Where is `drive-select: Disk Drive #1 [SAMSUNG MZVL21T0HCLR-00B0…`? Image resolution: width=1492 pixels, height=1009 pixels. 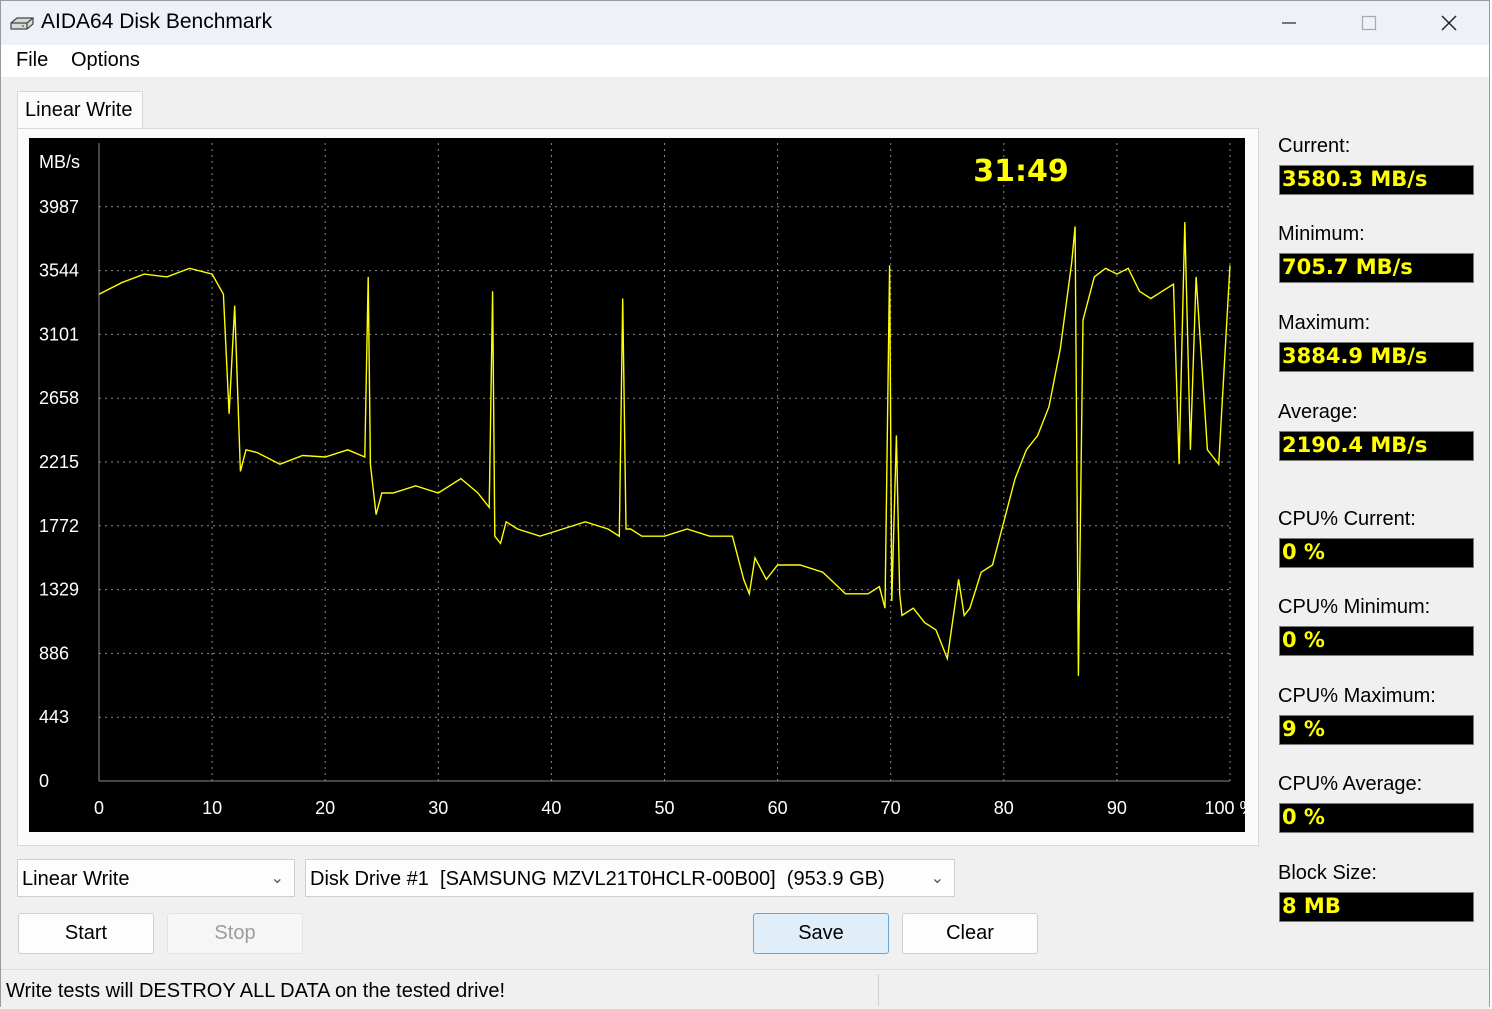 drive-select: Disk Drive #1 [SAMSUNG MZVL21T0HCLR-00B0… is located at coordinates (630, 878).